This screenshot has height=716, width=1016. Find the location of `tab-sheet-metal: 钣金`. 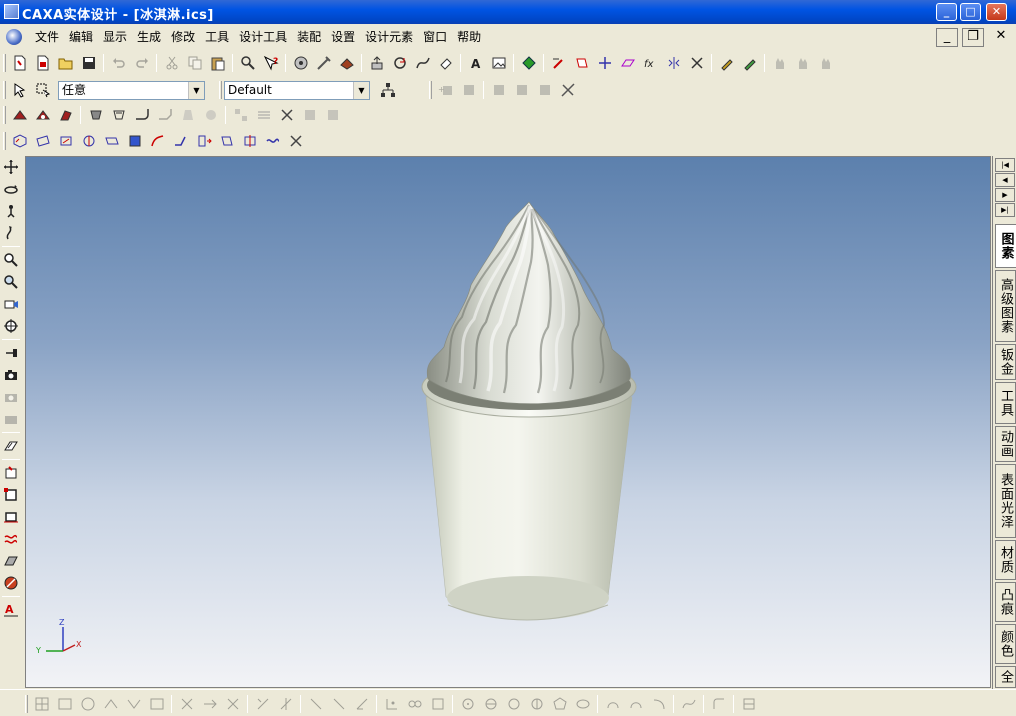

tab-sheet-metal: 钣金 is located at coordinates (1005, 362).